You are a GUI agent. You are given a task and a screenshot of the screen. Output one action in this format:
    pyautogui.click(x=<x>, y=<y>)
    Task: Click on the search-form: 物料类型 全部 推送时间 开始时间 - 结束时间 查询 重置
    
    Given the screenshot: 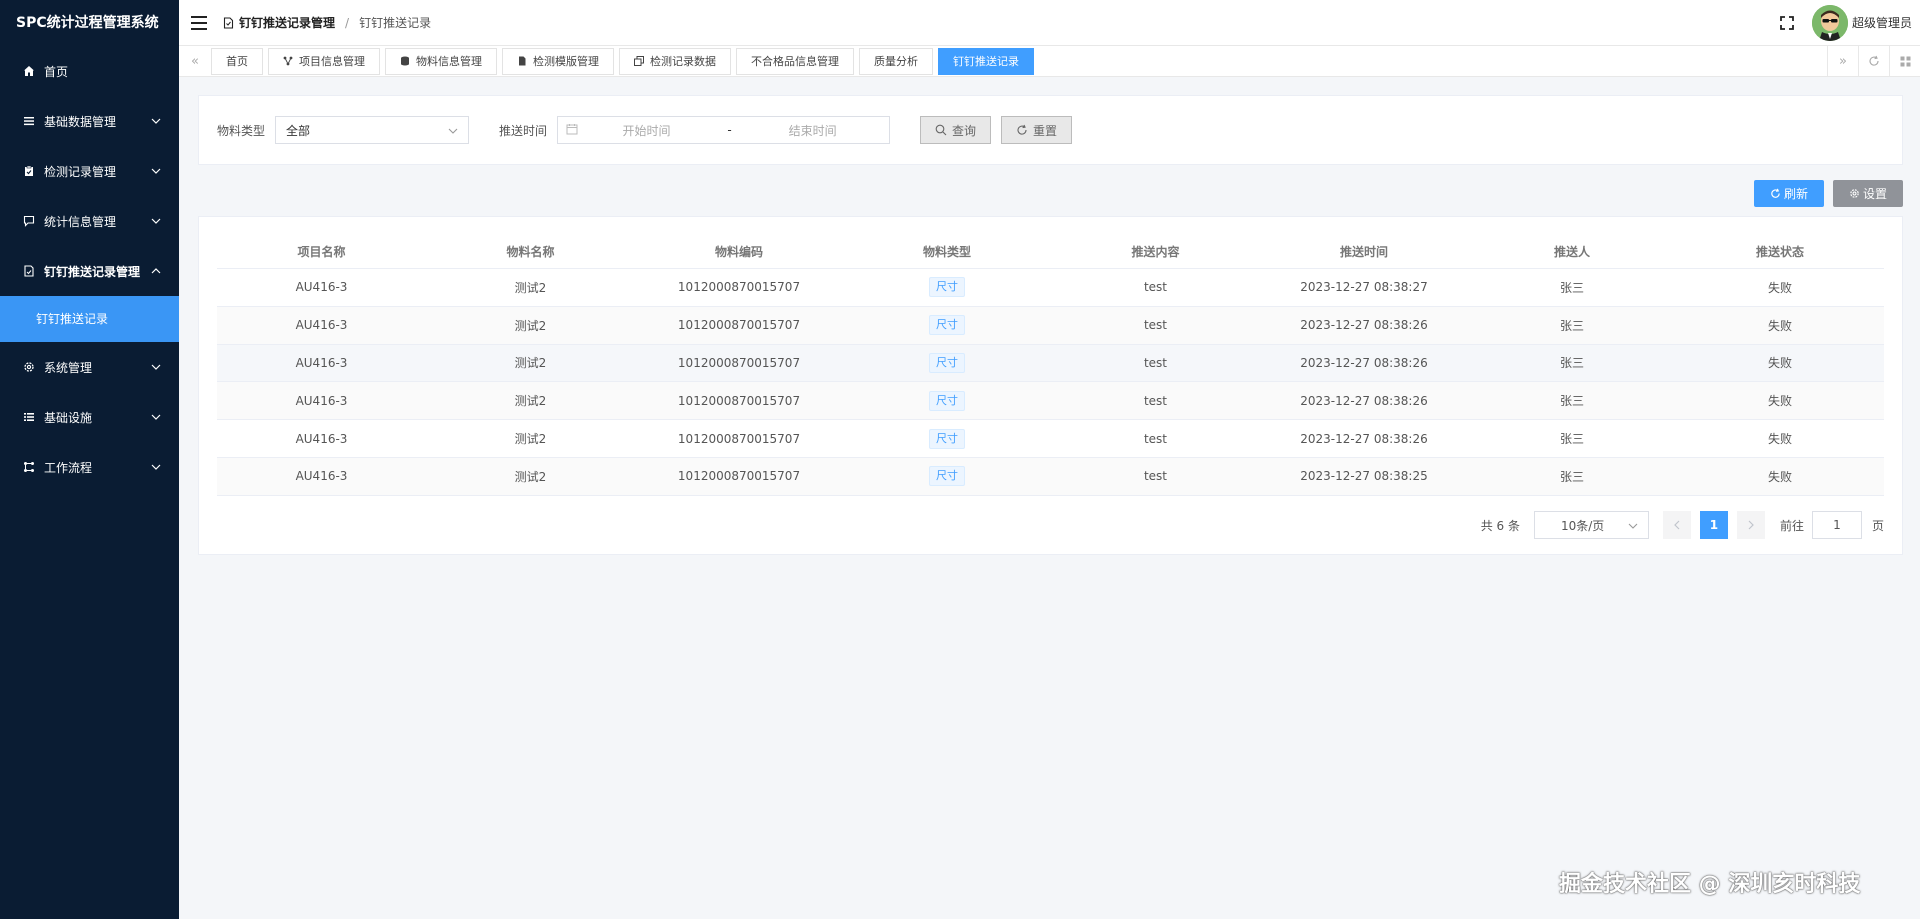 What is the action you would take?
    pyautogui.click(x=1050, y=130)
    